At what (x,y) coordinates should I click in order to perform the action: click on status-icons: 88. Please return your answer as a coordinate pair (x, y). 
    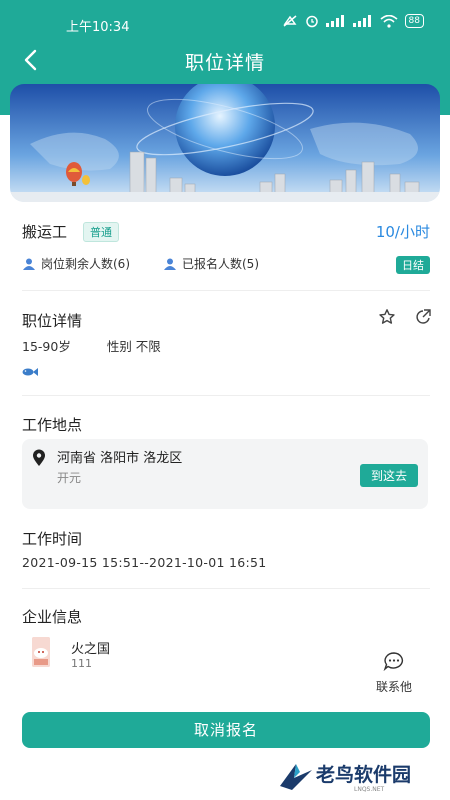
    Looking at the image, I should click on (353, 21).